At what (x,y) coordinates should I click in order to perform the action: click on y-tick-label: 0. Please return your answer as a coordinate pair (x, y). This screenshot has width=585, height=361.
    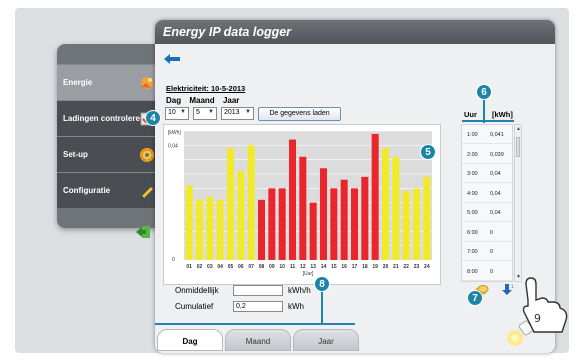
    Looking at the image, I should click on (173, 260).